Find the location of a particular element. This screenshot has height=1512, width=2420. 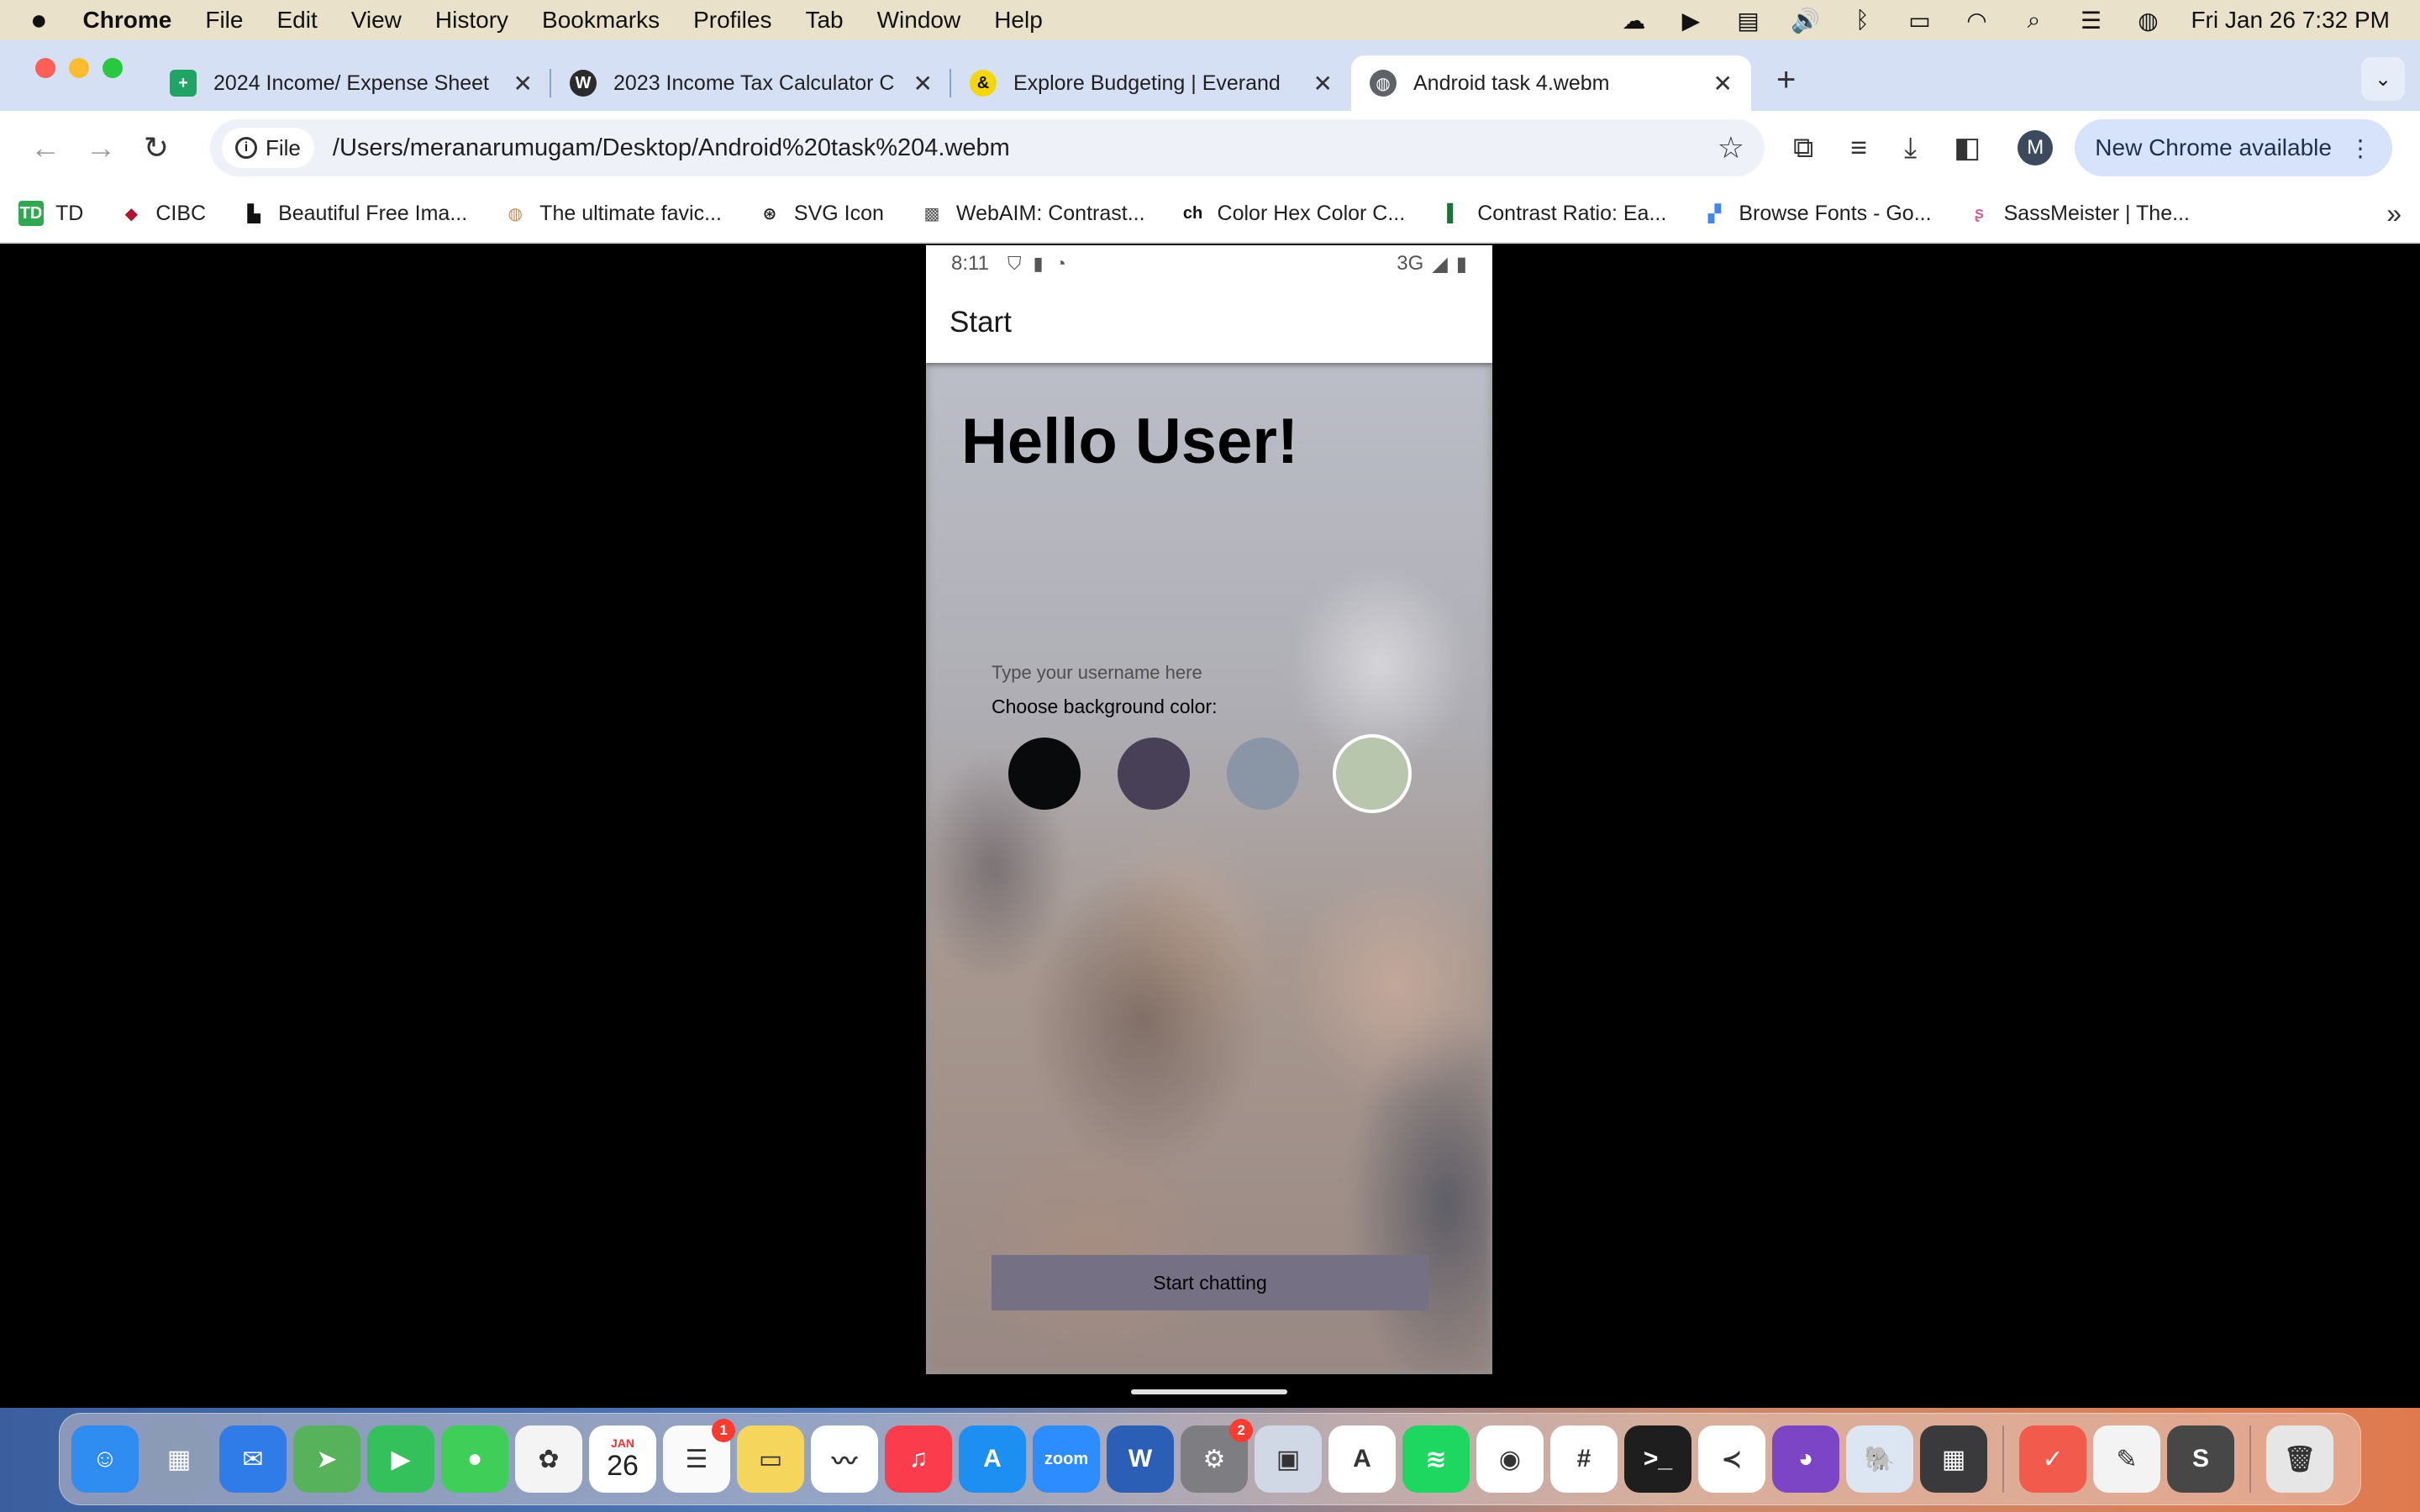

menu-file: File is located at coordinates (224, 20).